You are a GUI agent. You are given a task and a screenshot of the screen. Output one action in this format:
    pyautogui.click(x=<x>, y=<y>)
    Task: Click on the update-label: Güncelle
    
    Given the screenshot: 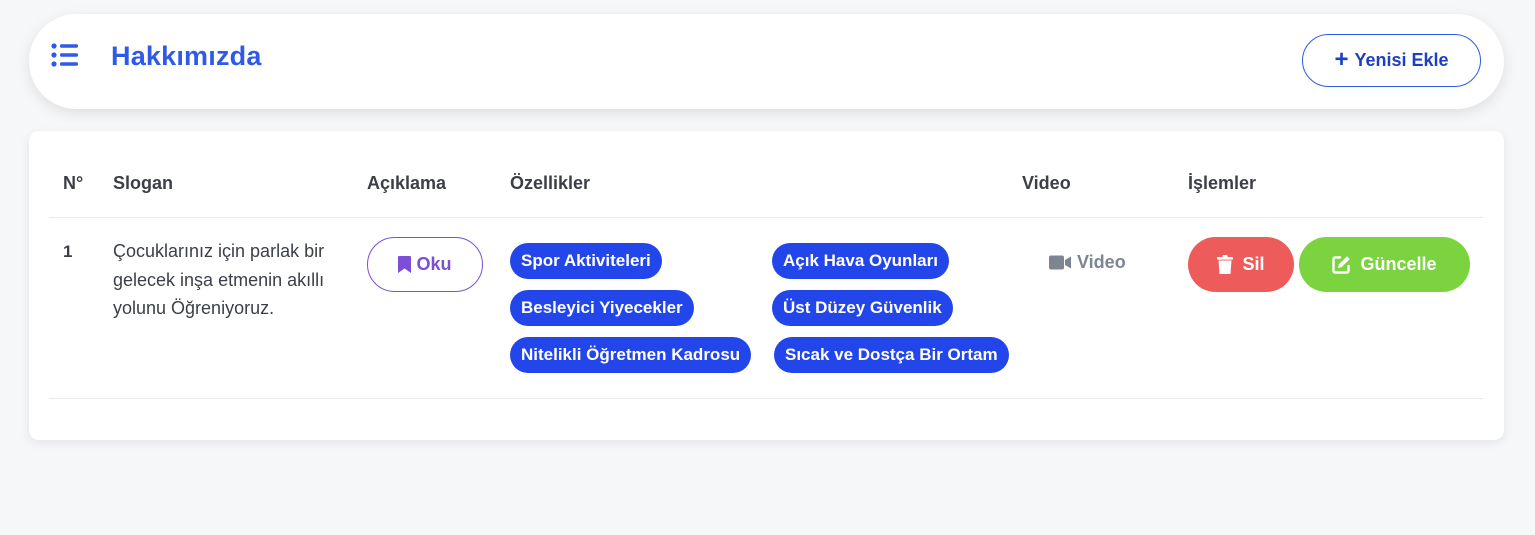 What is the action you would take?
    pyautogui.click(x=1398, y=264)
    